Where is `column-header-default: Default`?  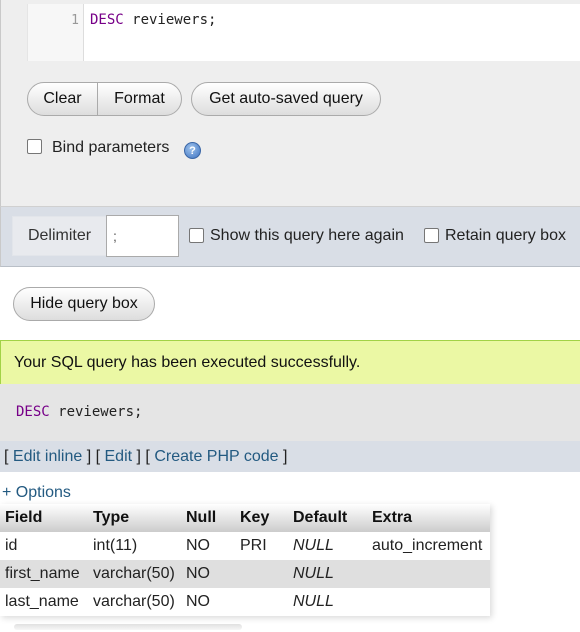 column-header-default: Default is located at coordinates (327, 518).